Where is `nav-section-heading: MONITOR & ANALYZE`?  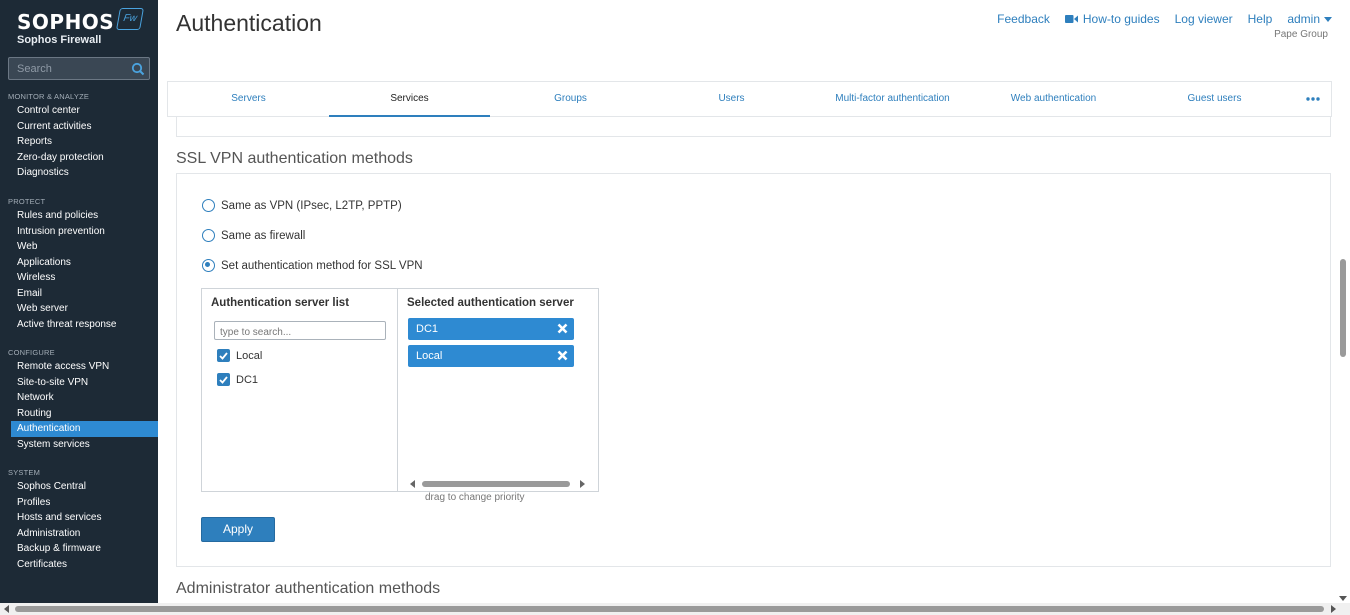 nav-section-heading: MONITOR & ANALYZE is located at coordinates (49, 96).